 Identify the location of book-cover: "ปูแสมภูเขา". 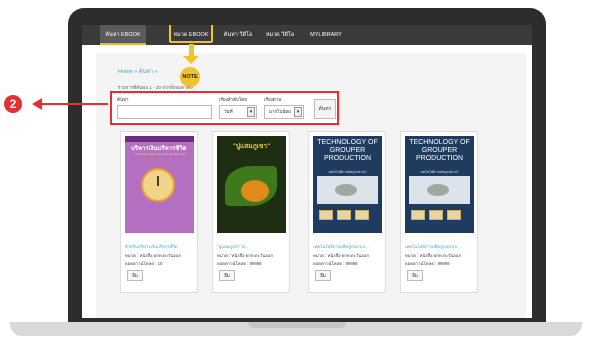
(251, 184).